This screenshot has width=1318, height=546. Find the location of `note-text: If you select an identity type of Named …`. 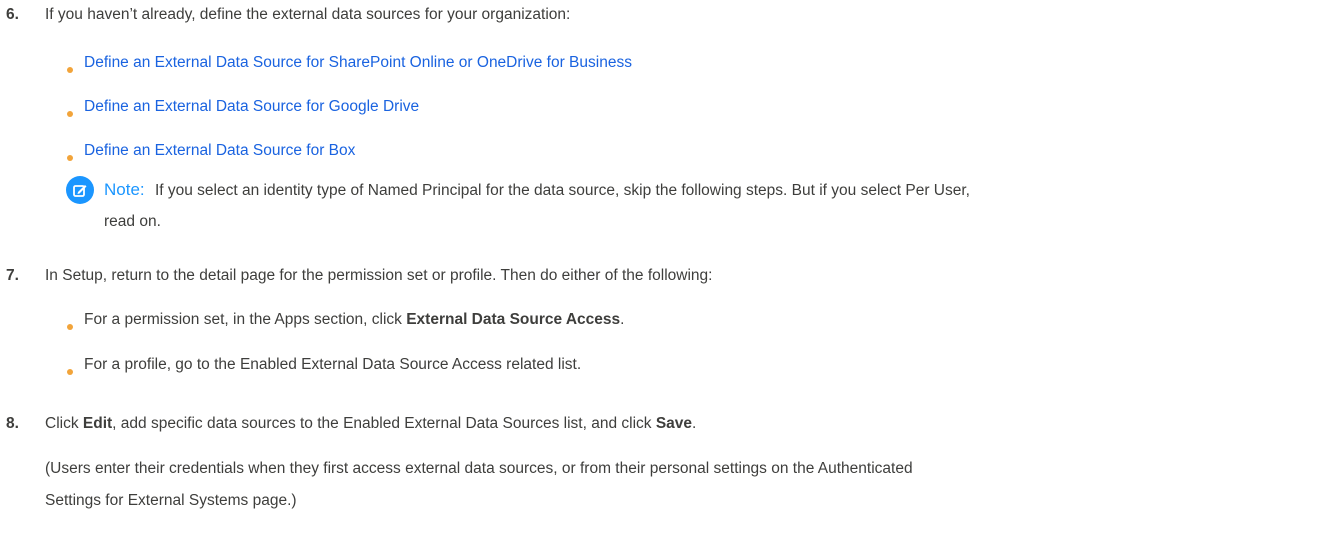

note-text: If you select an identity type of Named … is located at coordinates (562, 190).